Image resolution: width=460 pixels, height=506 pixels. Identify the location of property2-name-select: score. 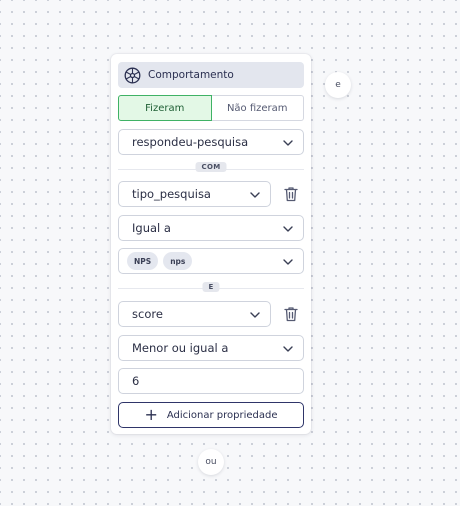
(194, 314).